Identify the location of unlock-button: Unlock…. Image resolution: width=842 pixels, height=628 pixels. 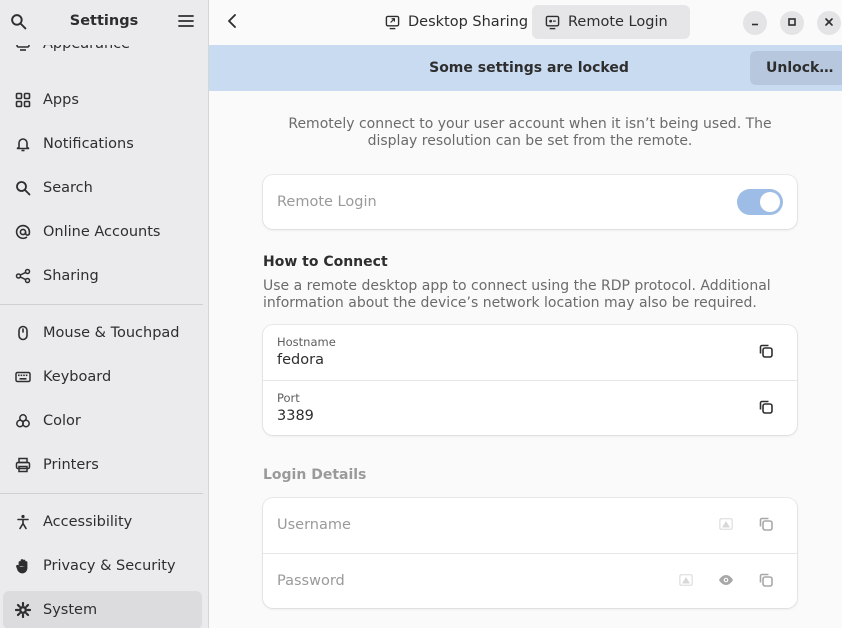
(796, 68).